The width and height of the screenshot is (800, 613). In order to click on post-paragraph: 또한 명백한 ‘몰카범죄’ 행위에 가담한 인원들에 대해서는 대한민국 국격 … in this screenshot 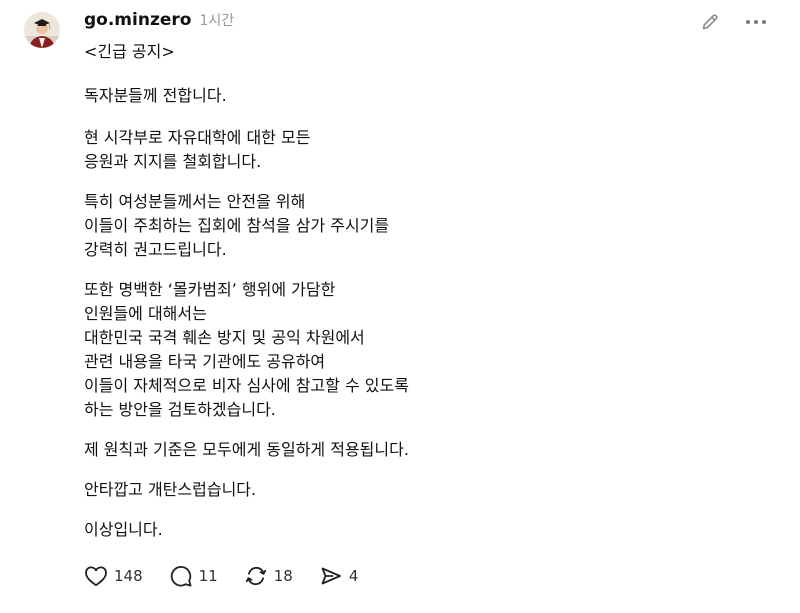, I will do `click(246, 349)`.